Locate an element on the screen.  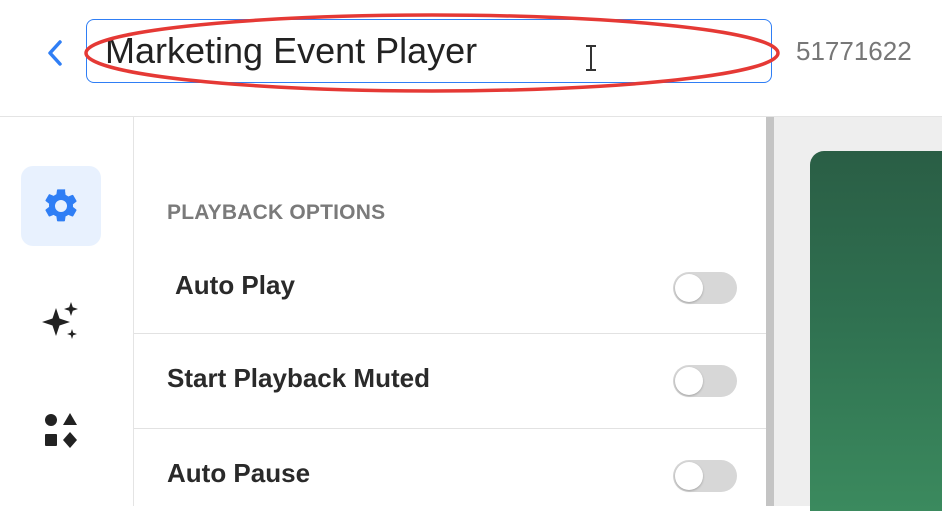
sparkles-icon is located at coordinates (60, 320).